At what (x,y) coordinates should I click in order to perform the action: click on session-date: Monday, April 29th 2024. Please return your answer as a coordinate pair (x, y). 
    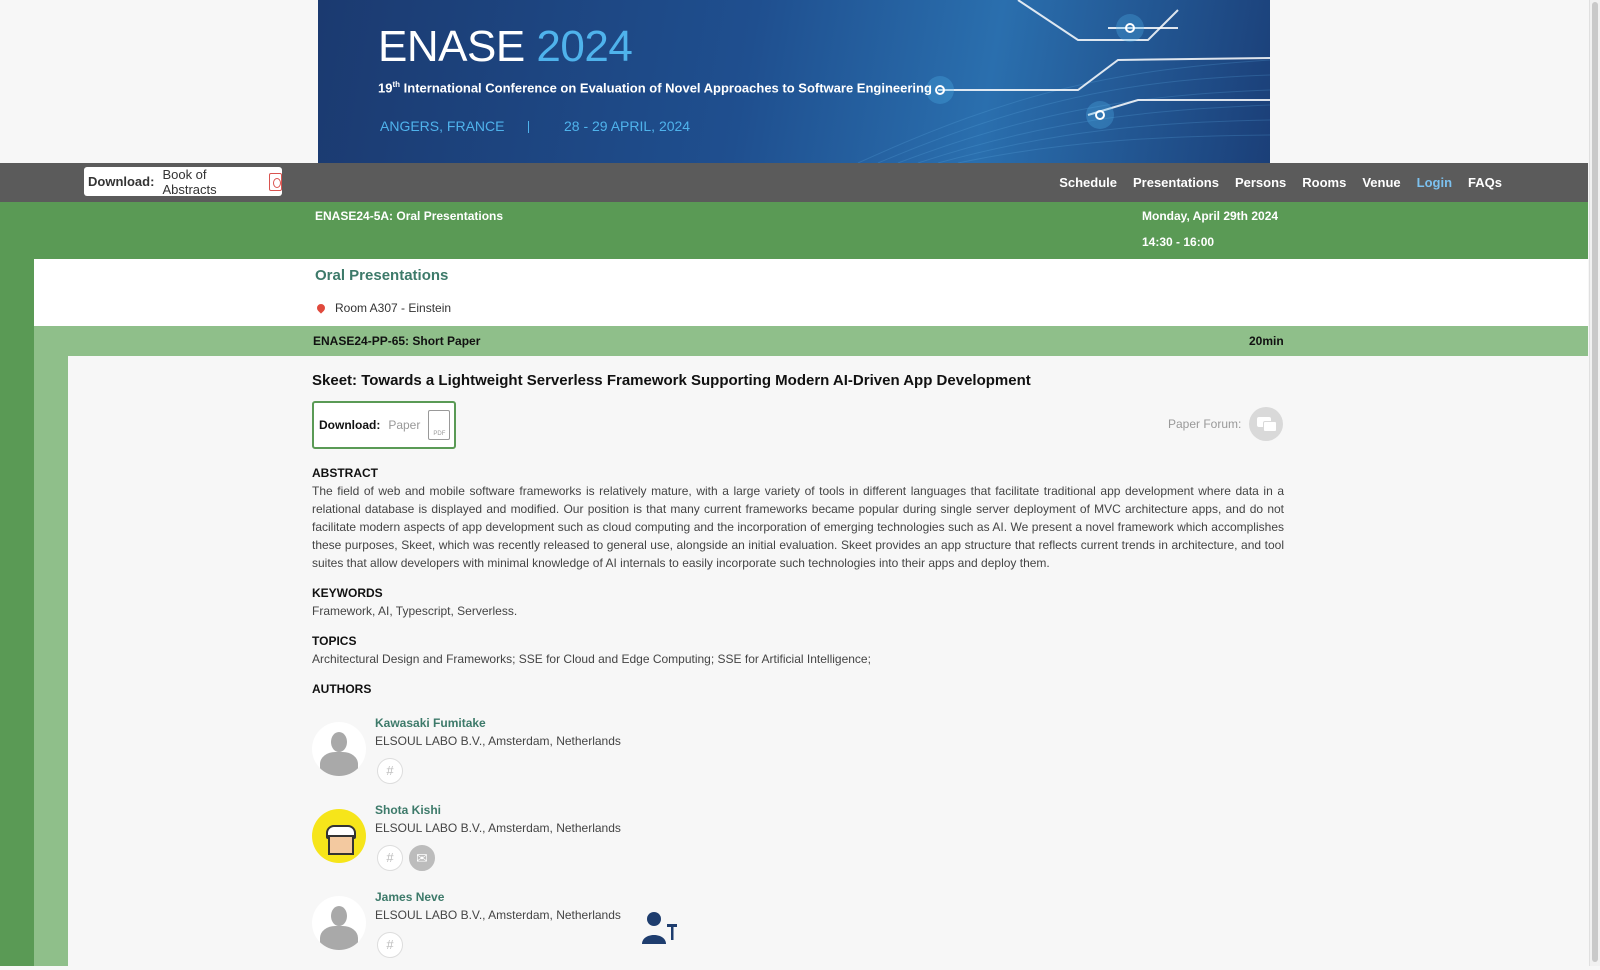
    Looking at the image, I should click on (1210, 216).